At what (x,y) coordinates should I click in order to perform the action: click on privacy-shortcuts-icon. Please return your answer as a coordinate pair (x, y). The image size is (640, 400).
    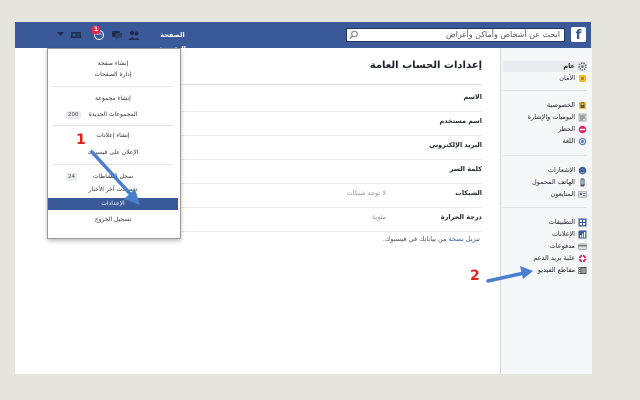
    Looking at the image, I should click on (76, 35).